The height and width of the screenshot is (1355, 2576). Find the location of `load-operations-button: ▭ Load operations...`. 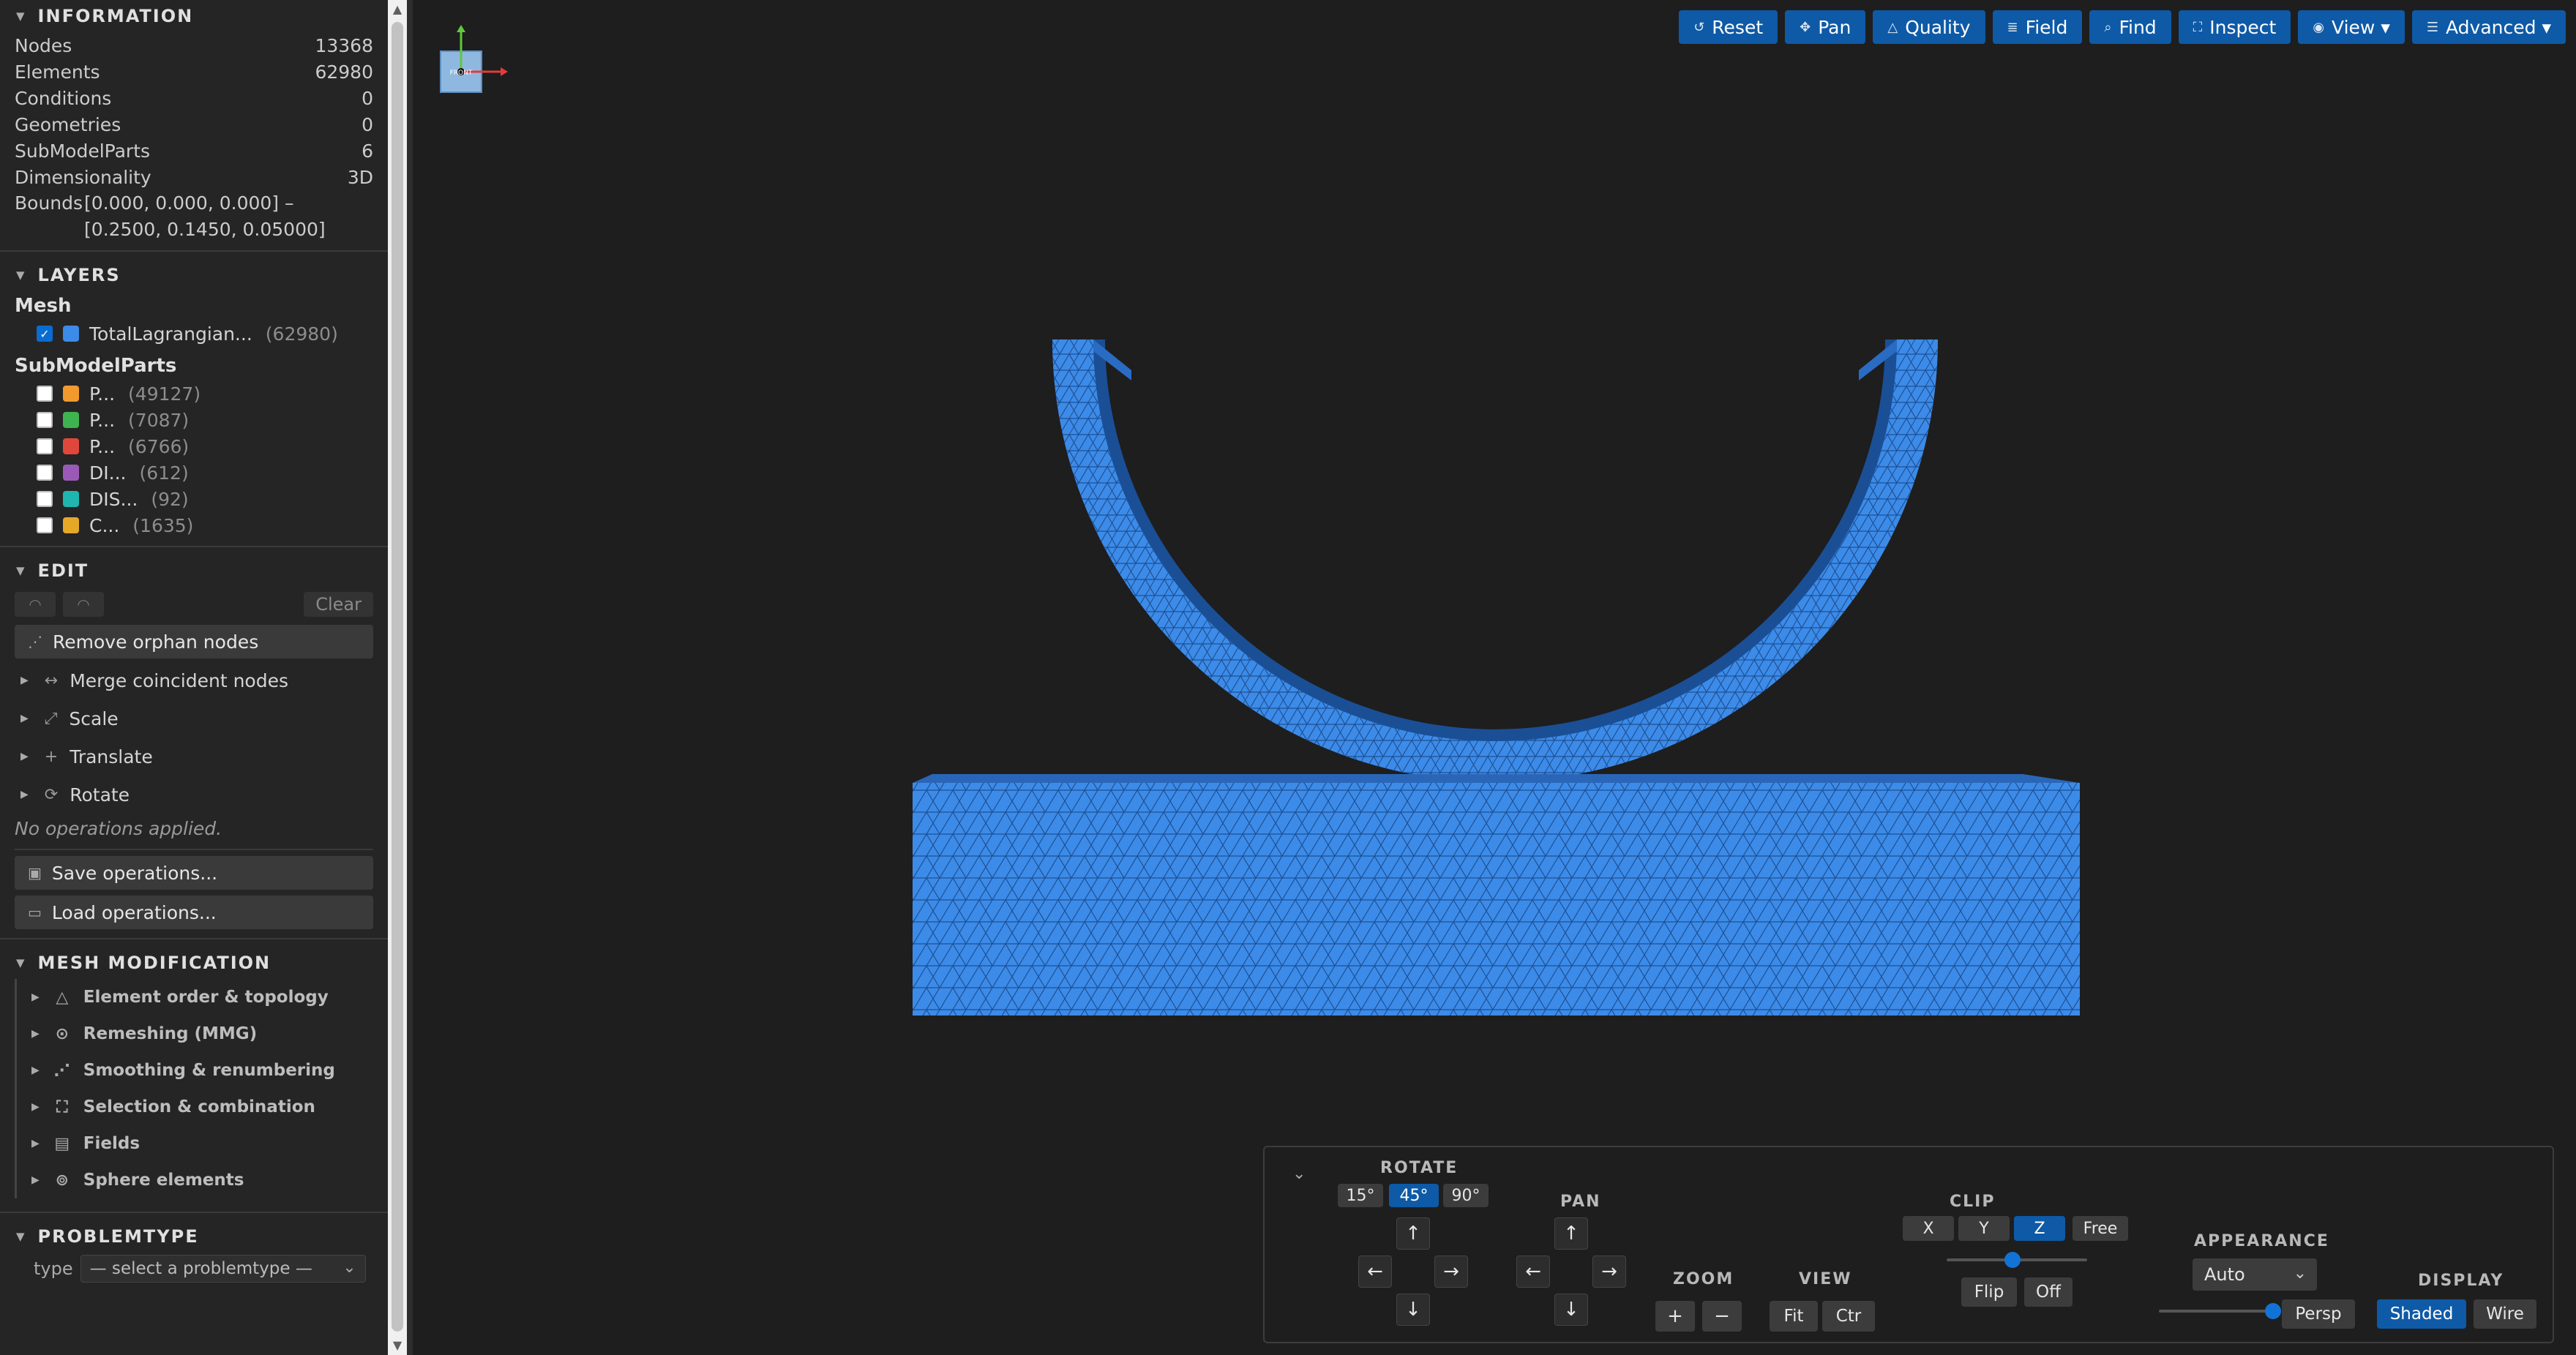

load-operations-button: ▭ Load operations... is located at coordinates (194, 912).